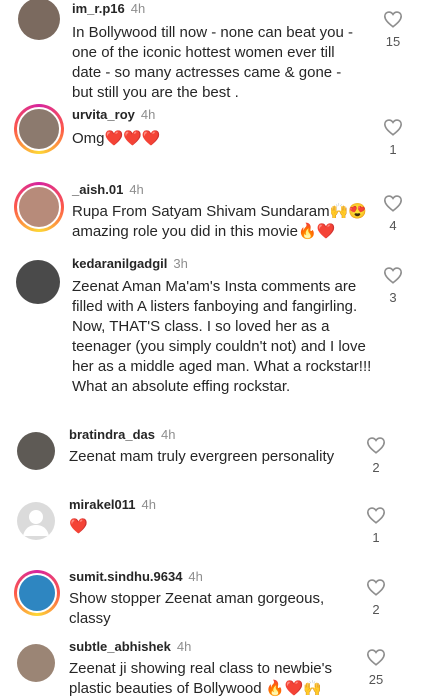 The height and width of the screenshot is (700, 427). I want to click on comment-time: 3h, so click(180, 263).